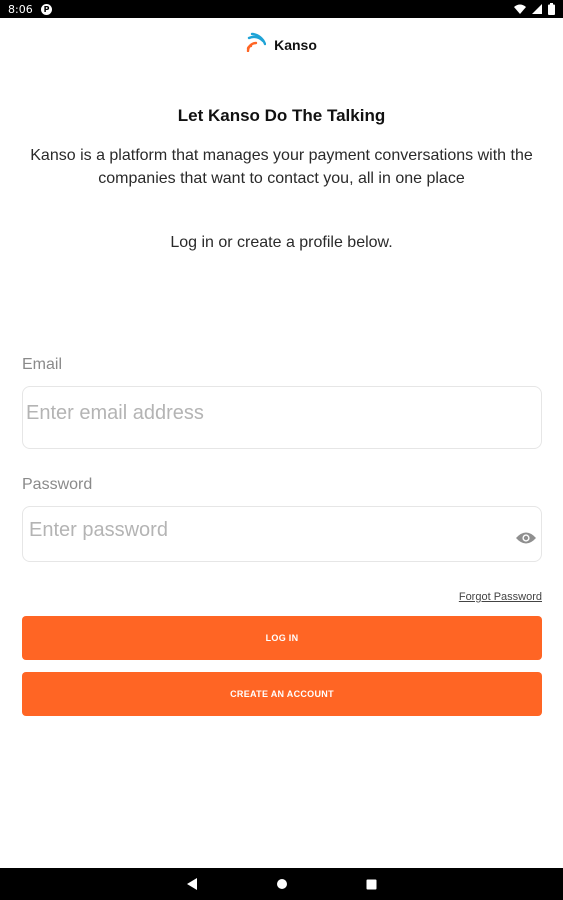 The height and width of the screenshot is (900, 563). I want to click on intro-instruction: Log in or create a profile below., so click(281, 242).